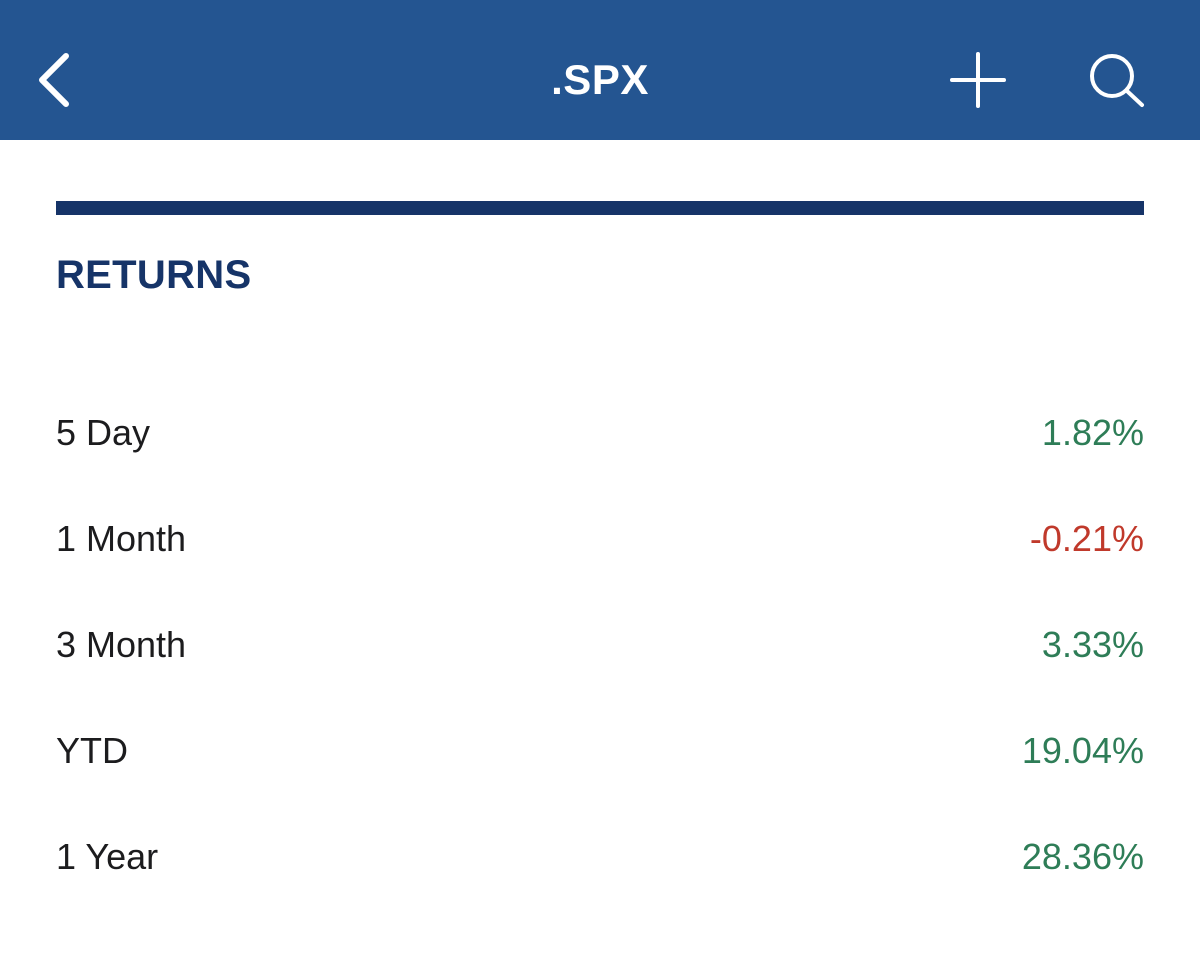  Describe the element at coordinates (600, 208) in the screenshot. I see `section-divider` at that location.